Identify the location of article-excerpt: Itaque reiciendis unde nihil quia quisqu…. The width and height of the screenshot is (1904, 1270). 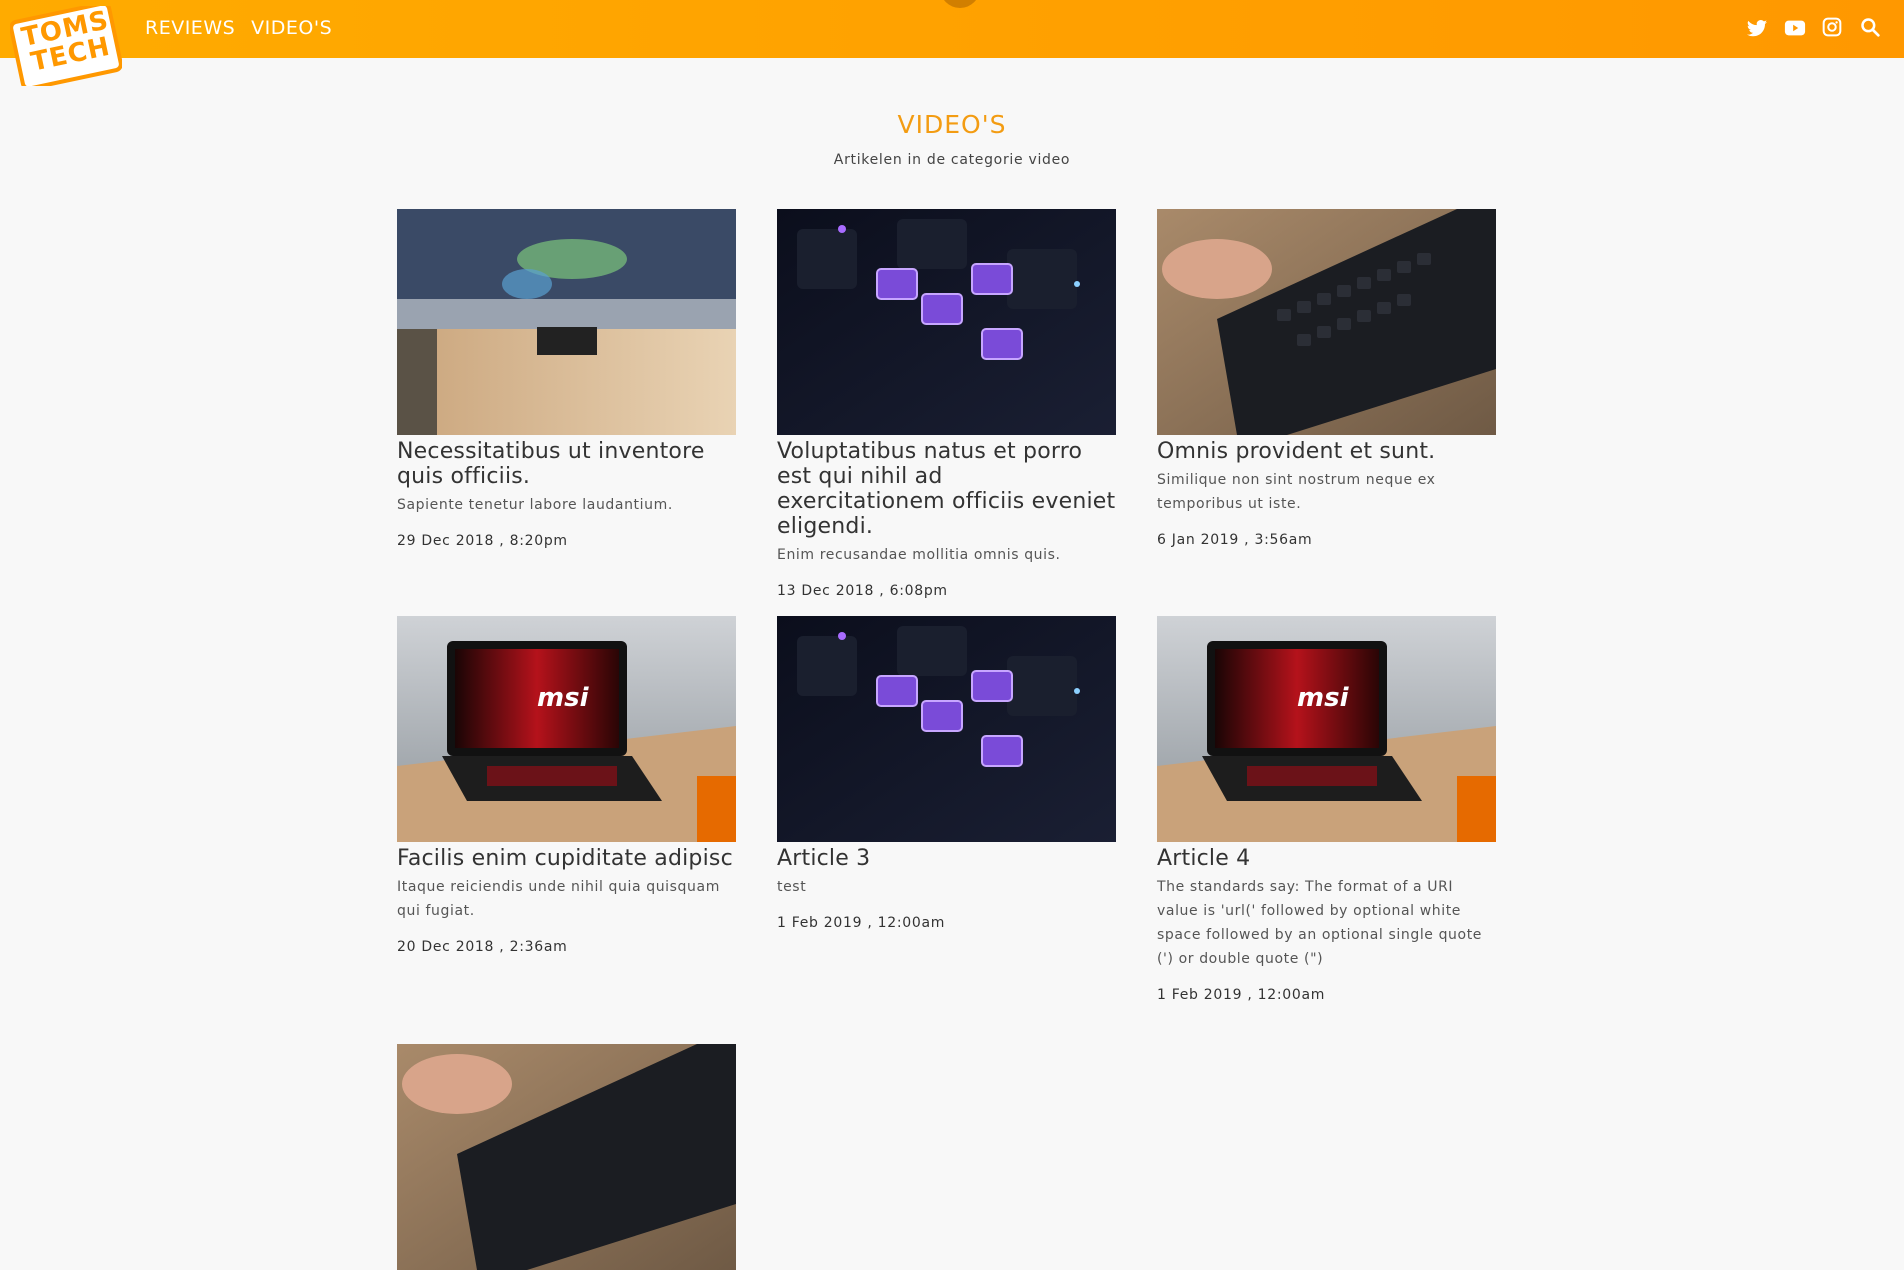
(558, 899).